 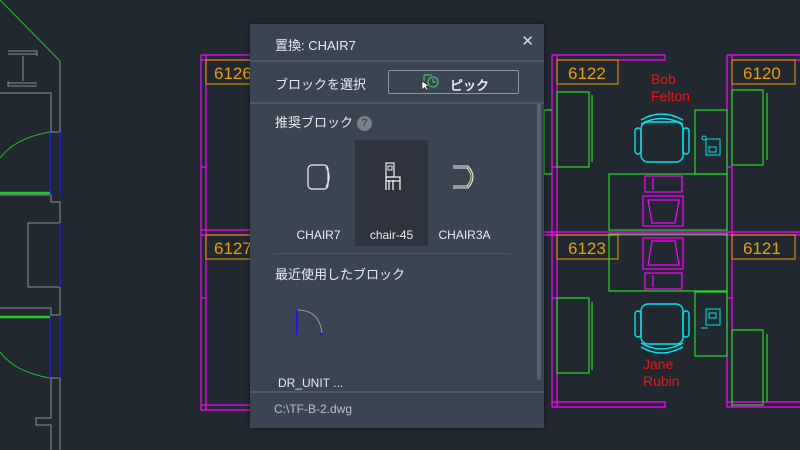 I want to click on block-name: CHAIR3A, so click(x=464, y=235).